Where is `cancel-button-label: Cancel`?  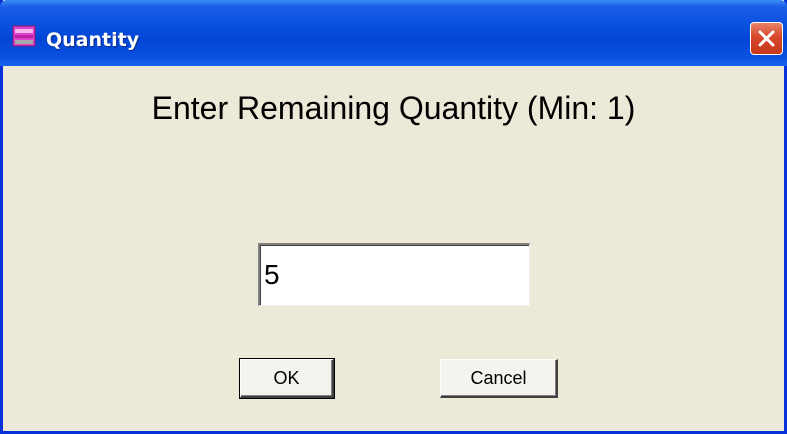
cancel-button-label: Cancel is located at coordinates (498, 378).